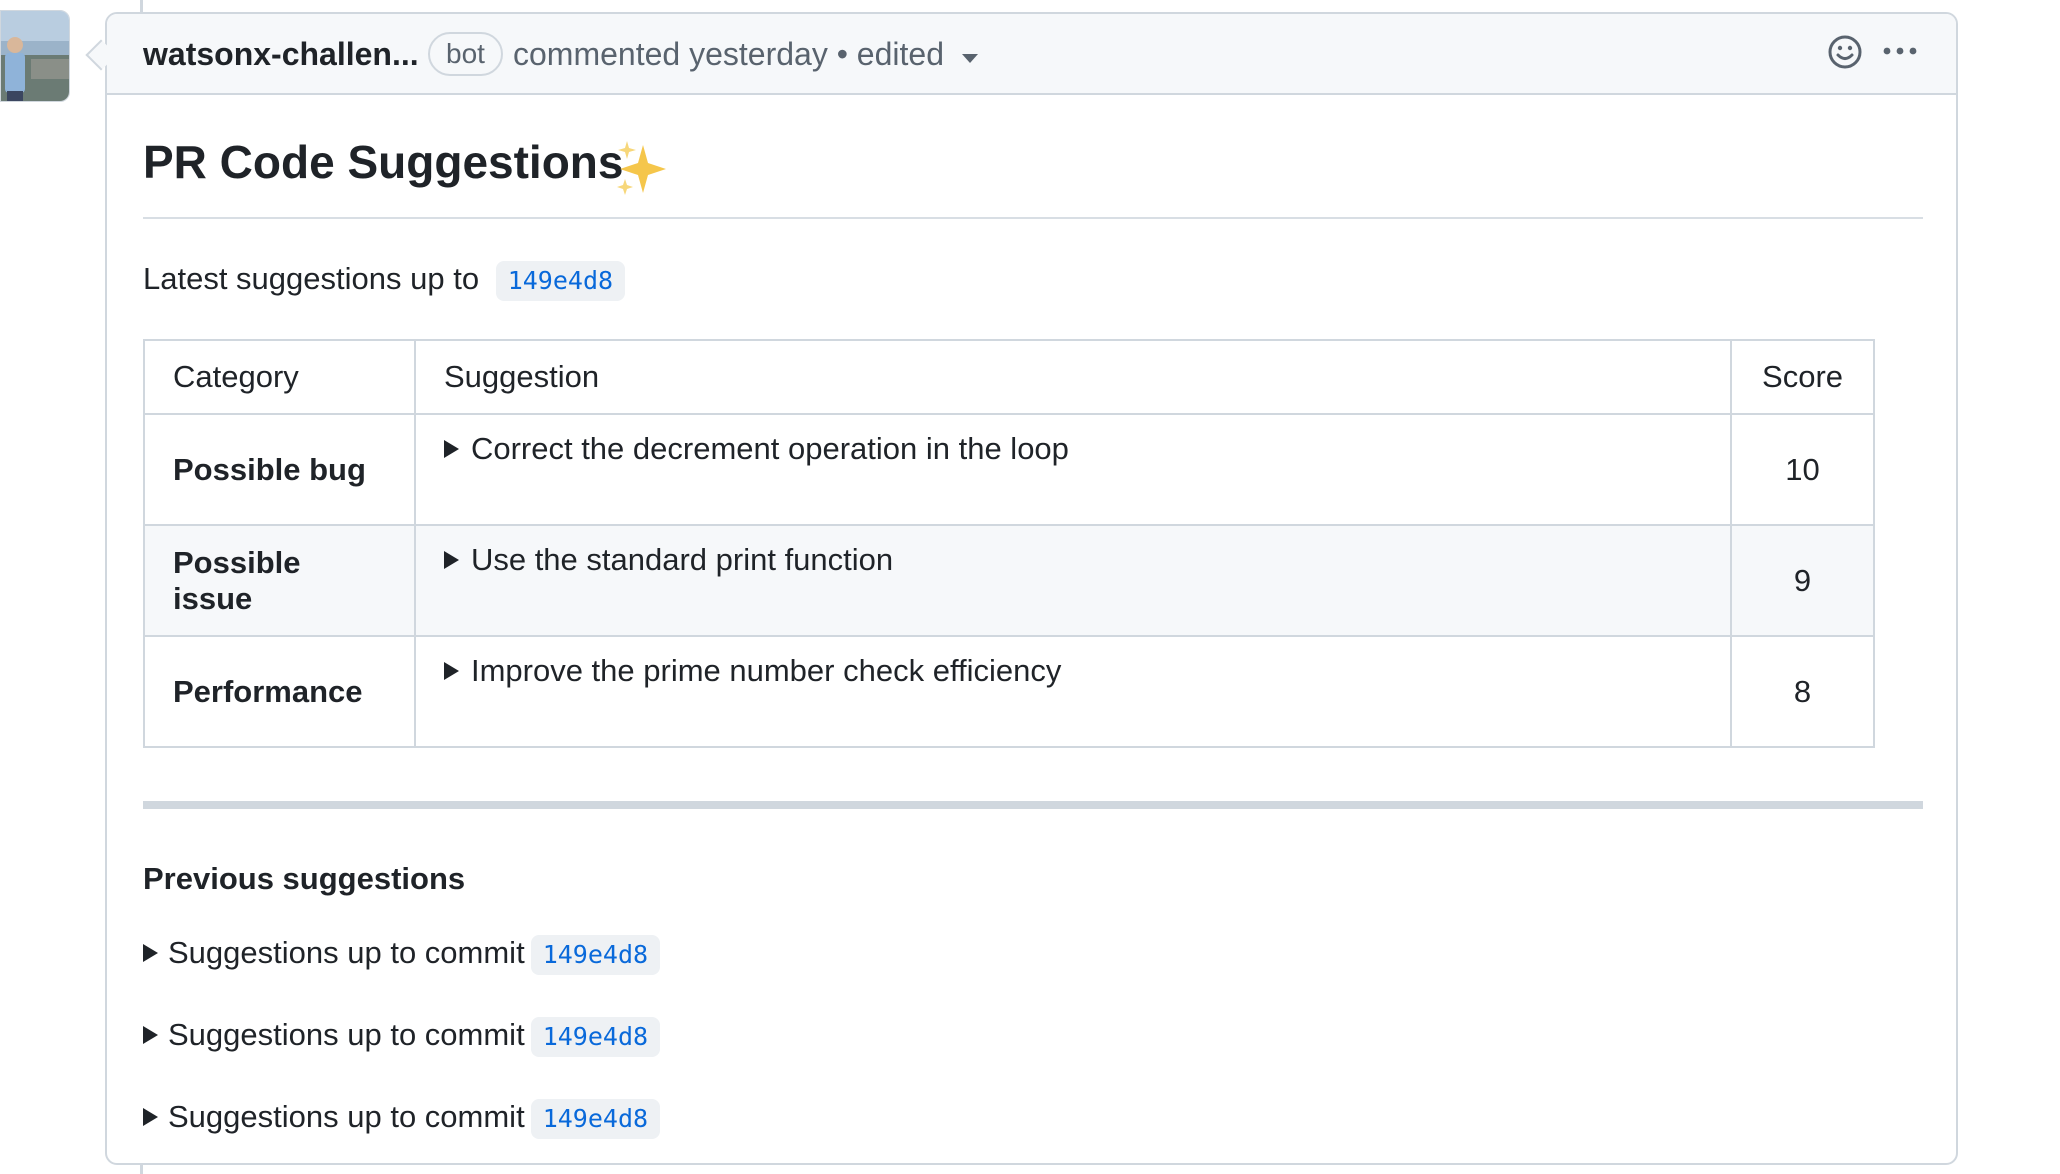 The width and height of the screenshot is (2060, 1174). Describe the element at coordinates (1845, 52) in the screenshot. I see `smiley-icon` at that location.